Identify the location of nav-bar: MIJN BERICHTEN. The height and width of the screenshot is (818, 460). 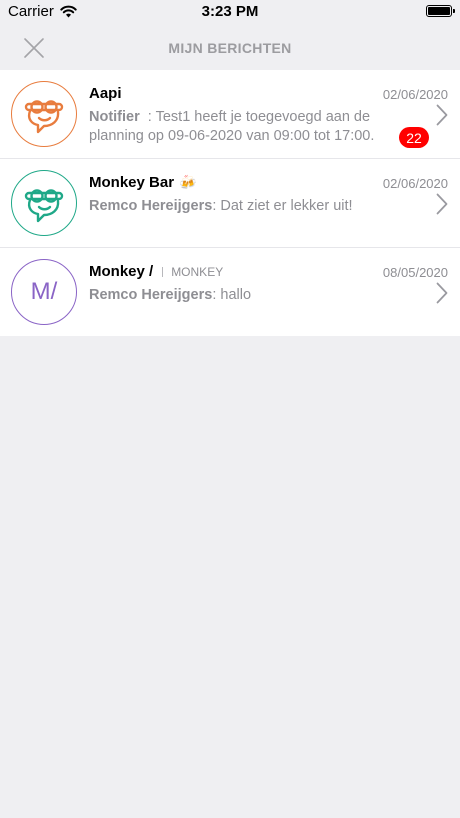
(230, 47).